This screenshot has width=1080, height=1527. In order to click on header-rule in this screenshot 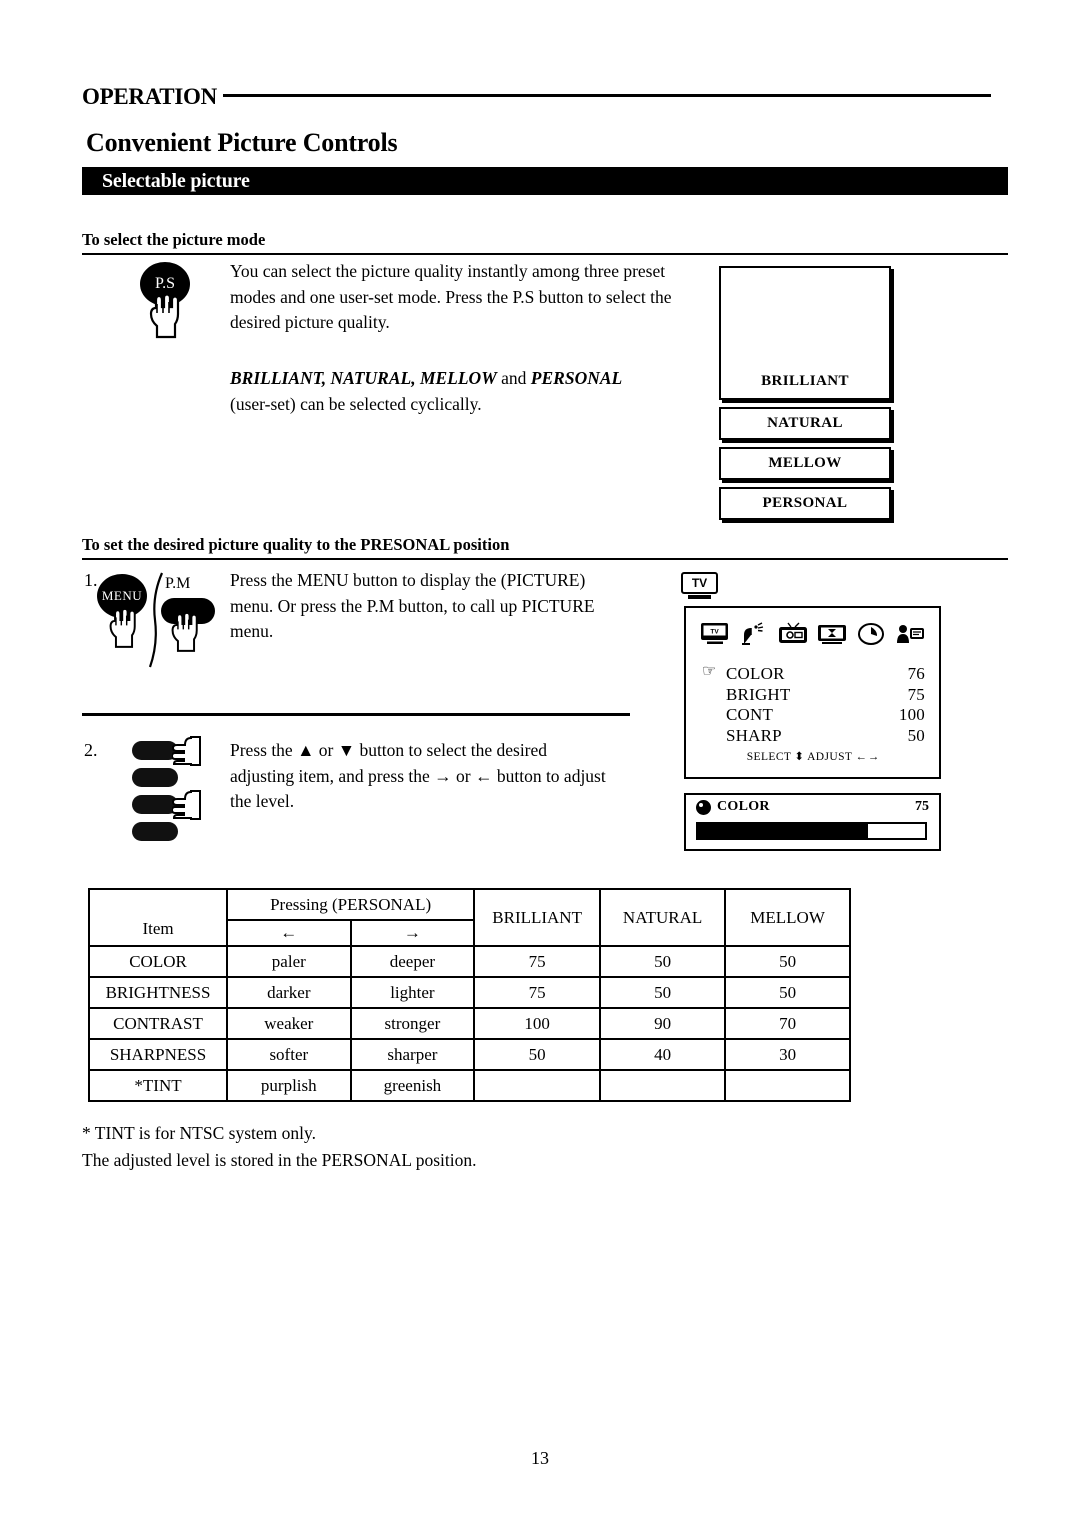, I will do `click(606, 95)`.